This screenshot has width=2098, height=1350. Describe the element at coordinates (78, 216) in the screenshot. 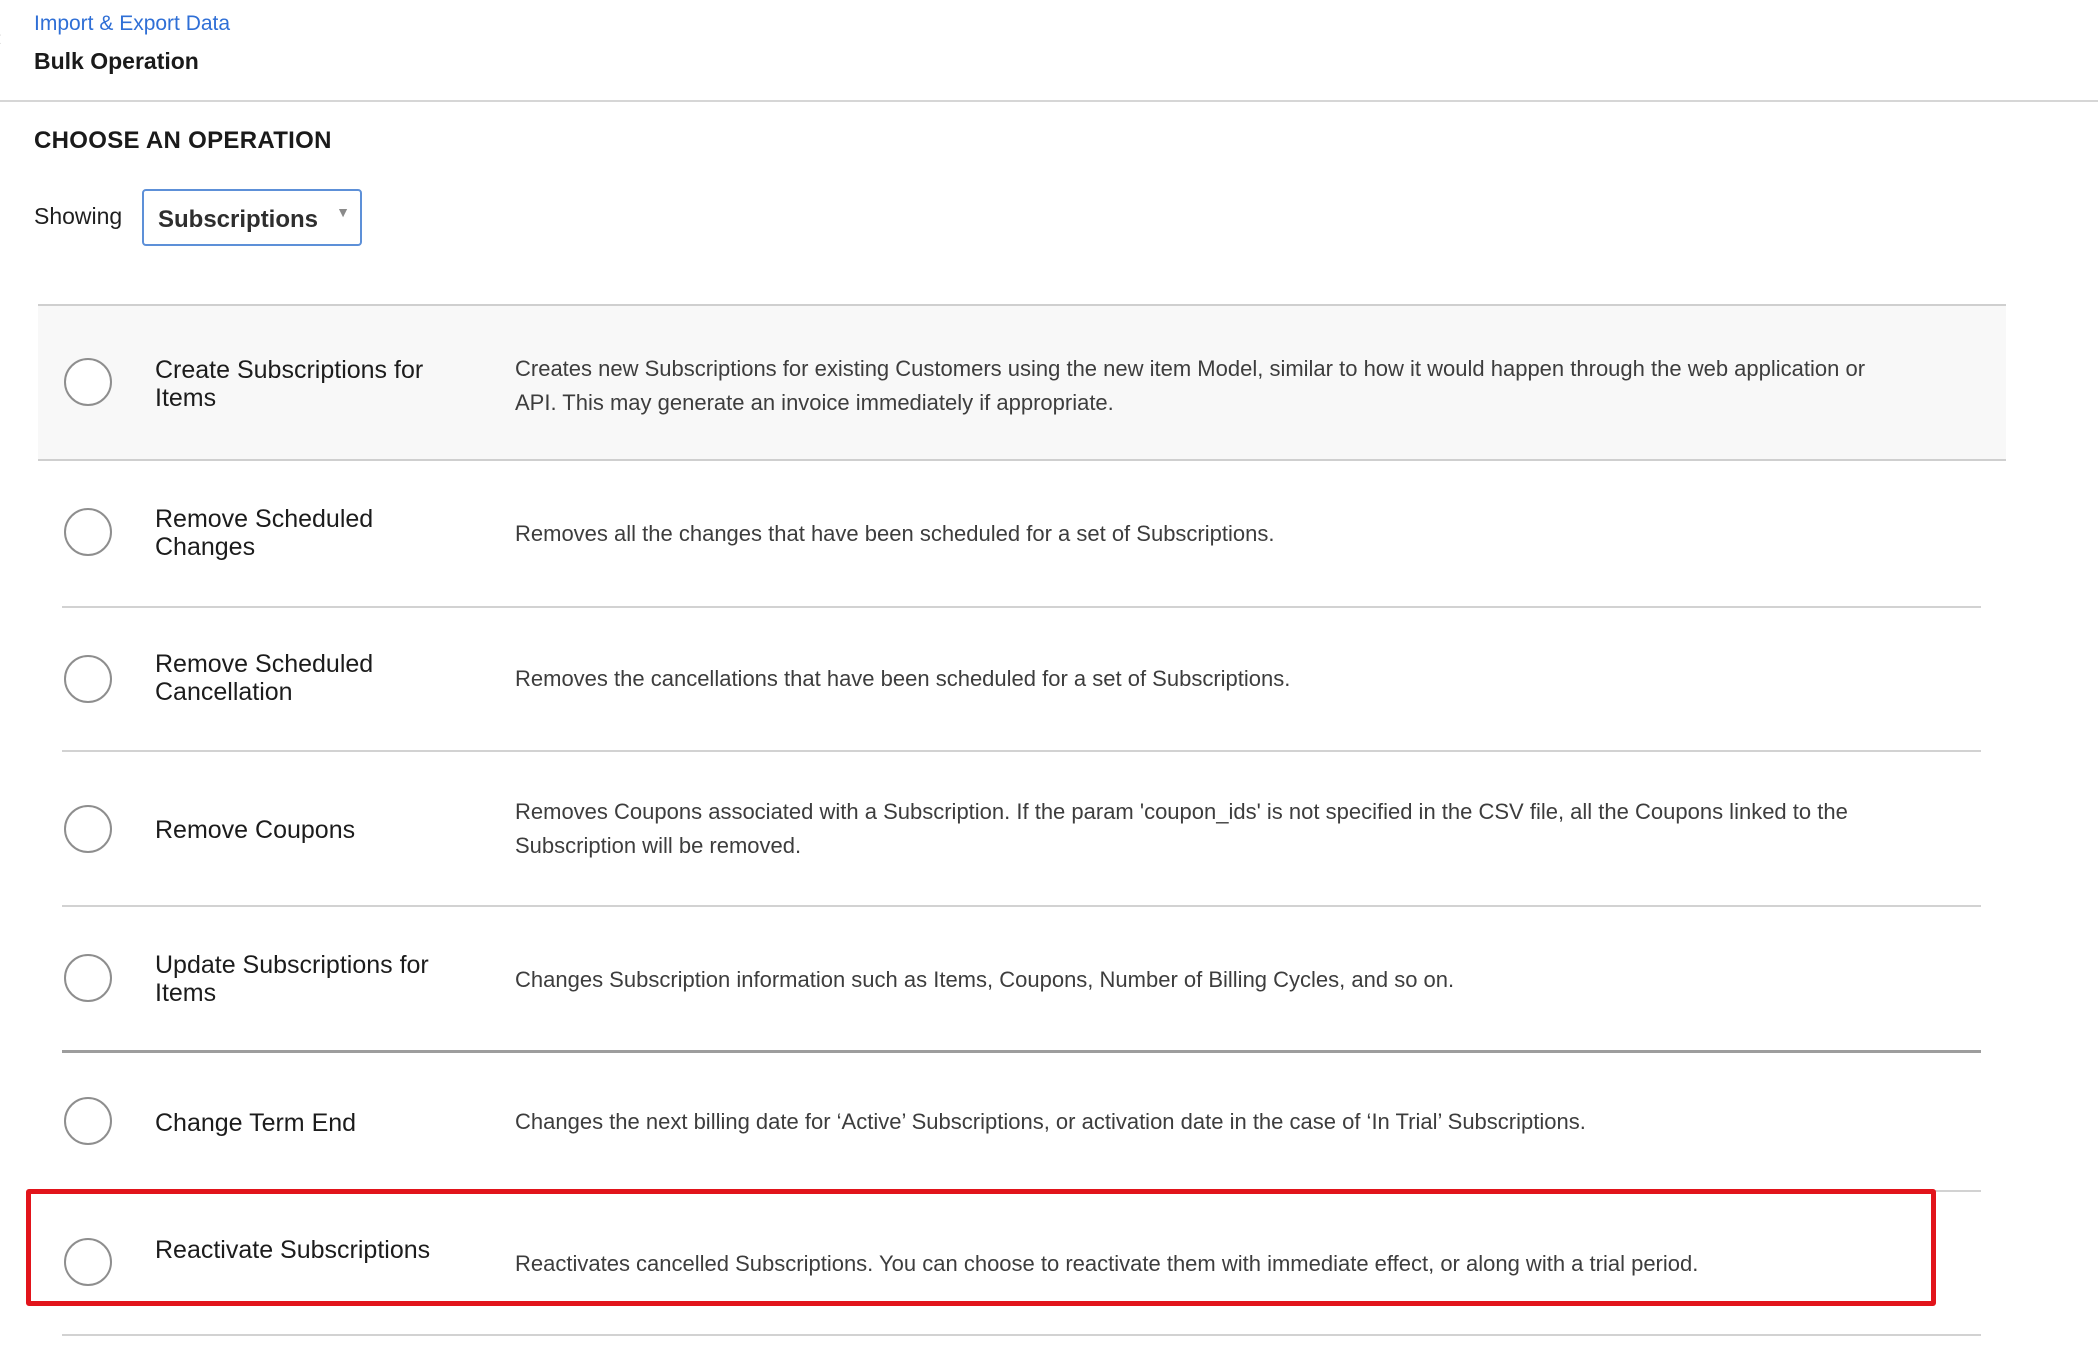

I see `showing-label: Showing` at that location.